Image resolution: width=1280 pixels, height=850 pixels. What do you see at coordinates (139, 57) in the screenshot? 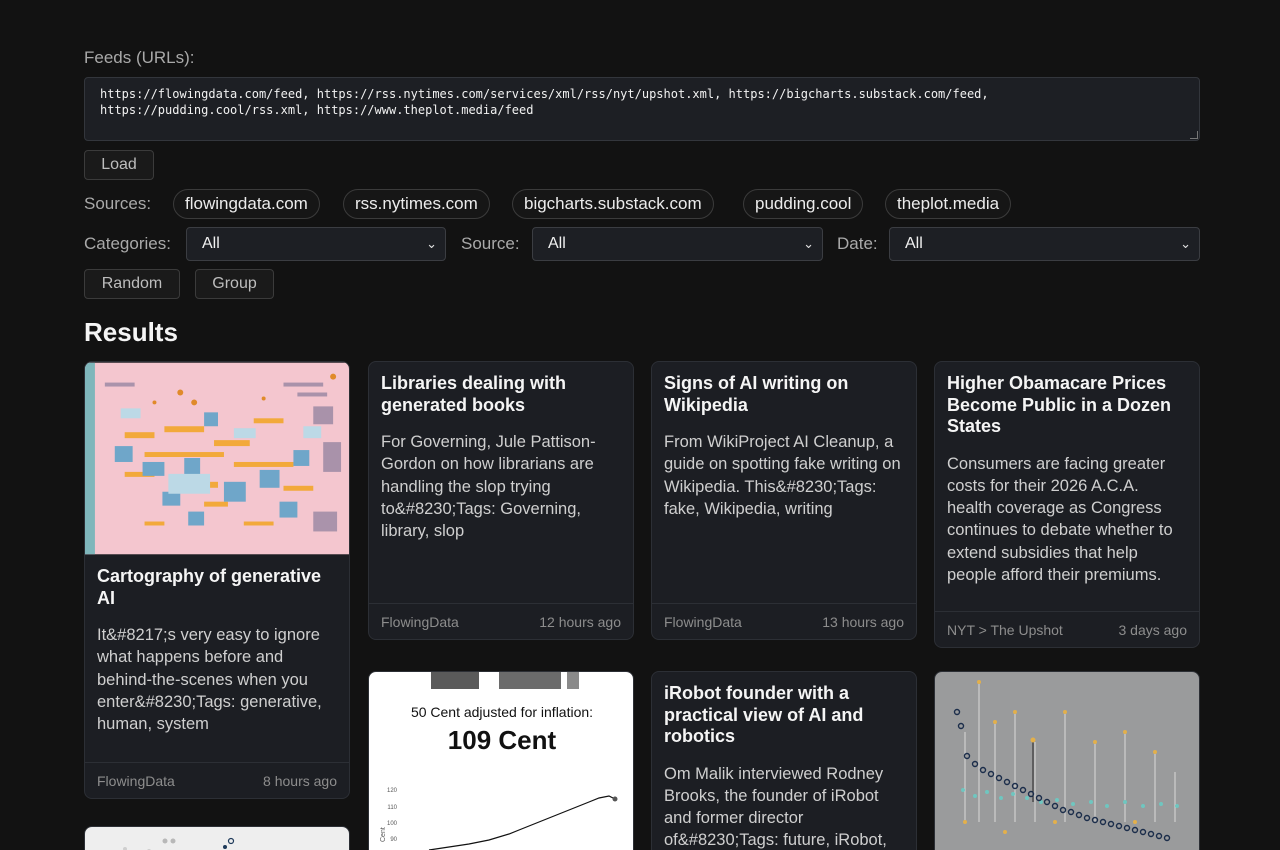
I see `feeds-label: Feeds (URLs):` at bounding box center [139, 57].